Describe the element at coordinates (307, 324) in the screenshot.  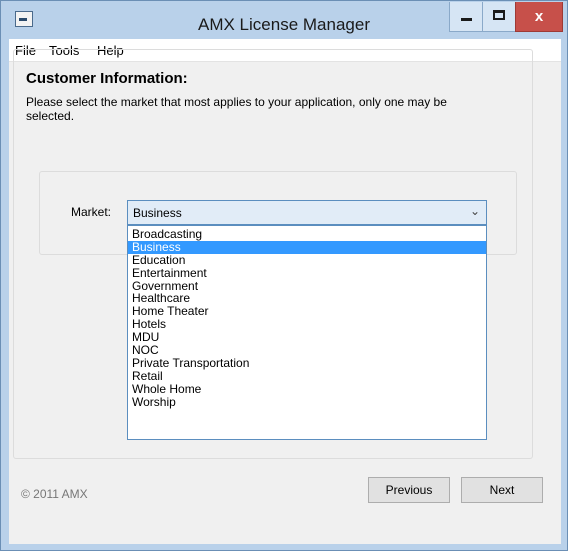
I see `market-option: Hotels` at that location.